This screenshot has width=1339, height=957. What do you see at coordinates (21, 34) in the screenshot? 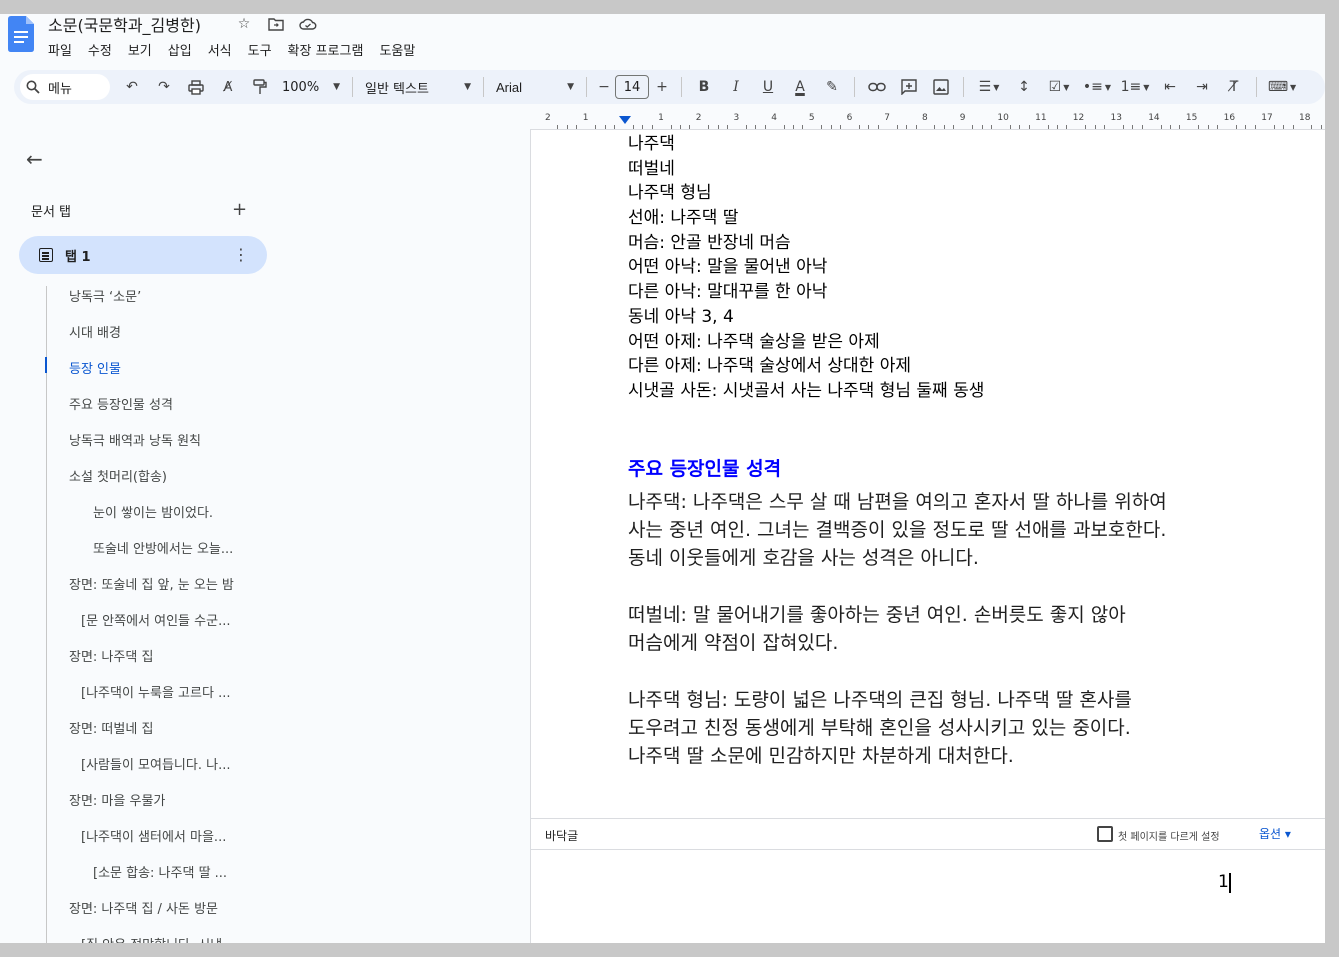
I see `docs-logo-icon` at bounding box center [21, 34].